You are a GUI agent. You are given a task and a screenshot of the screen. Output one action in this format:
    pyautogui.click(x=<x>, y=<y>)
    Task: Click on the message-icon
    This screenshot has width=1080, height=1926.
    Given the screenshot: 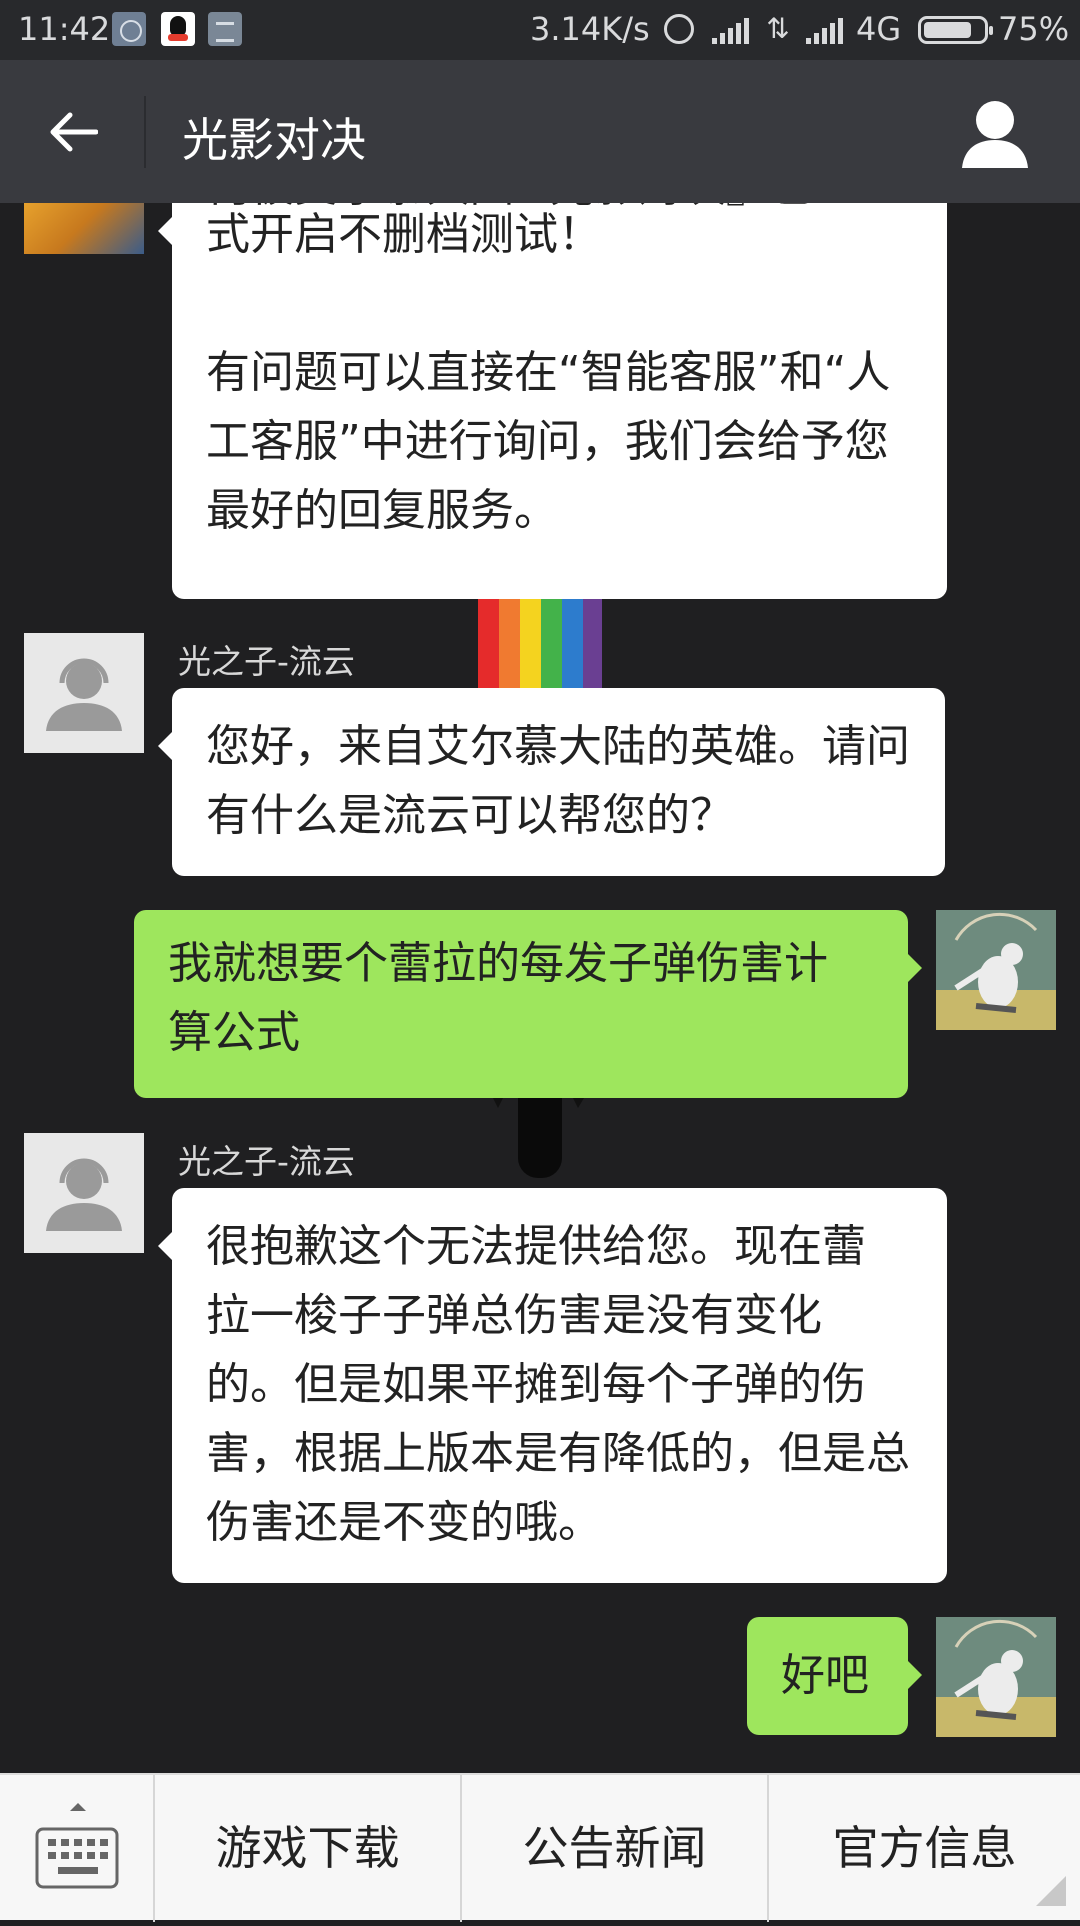 What is the action you would take?
    pyautogui.click(x=225, y=29)
    